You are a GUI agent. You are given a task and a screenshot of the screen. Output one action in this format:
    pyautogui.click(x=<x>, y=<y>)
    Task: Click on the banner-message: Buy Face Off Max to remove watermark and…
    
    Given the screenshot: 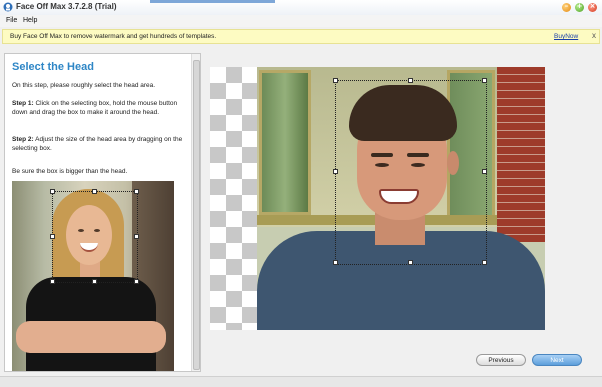 What is the action you would take?
    pyautogui.click(x=113, y=36)
    